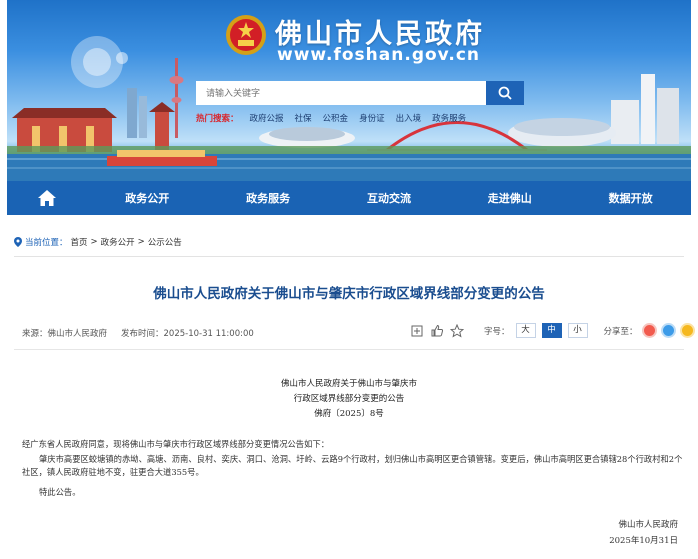 This screenshot has height=559, width=698. I want to click on hot-search-item: 政务服务, so click(449, 118).